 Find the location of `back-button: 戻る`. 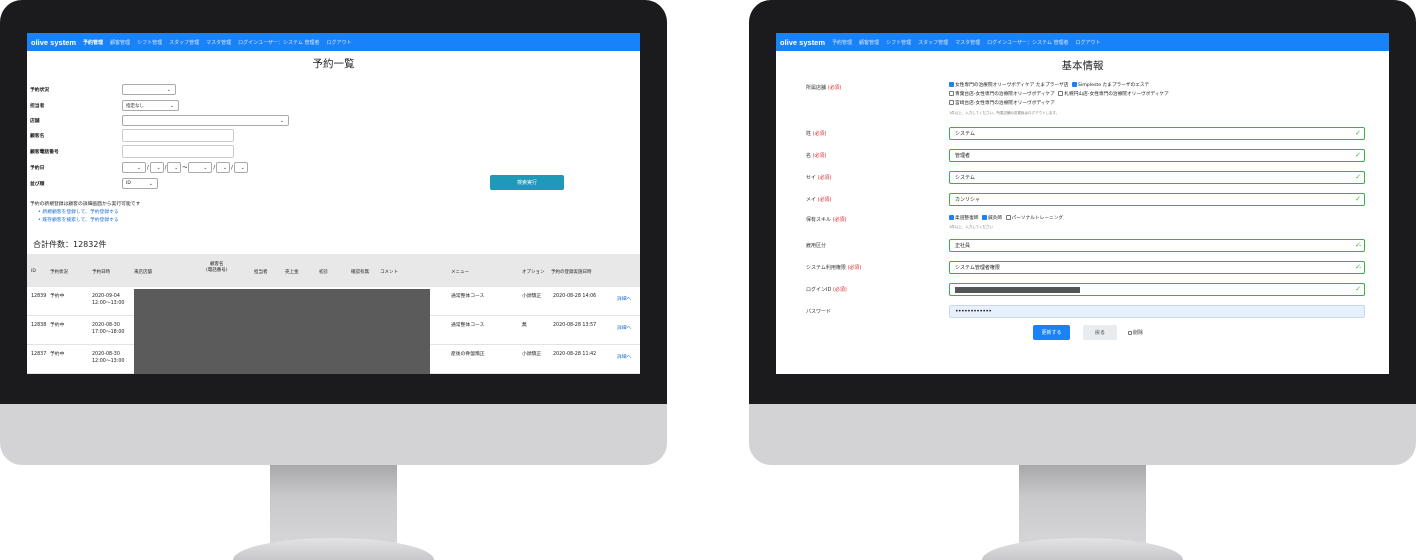

back-button: 戻る is located at coordinates (1100, 332).